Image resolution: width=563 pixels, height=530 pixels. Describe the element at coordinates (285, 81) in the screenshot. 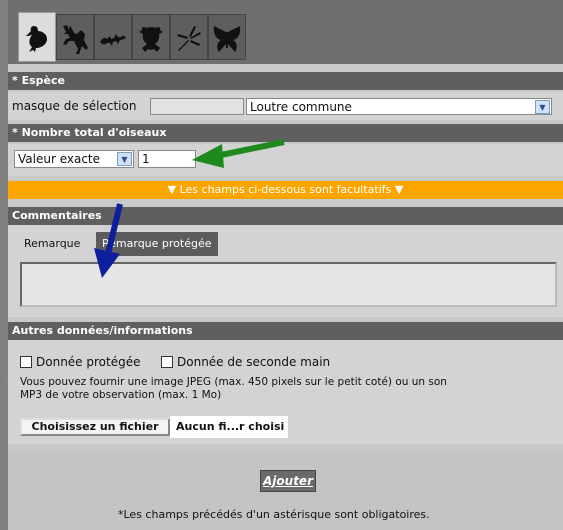

I see `species-header: * Espèce` at that location.